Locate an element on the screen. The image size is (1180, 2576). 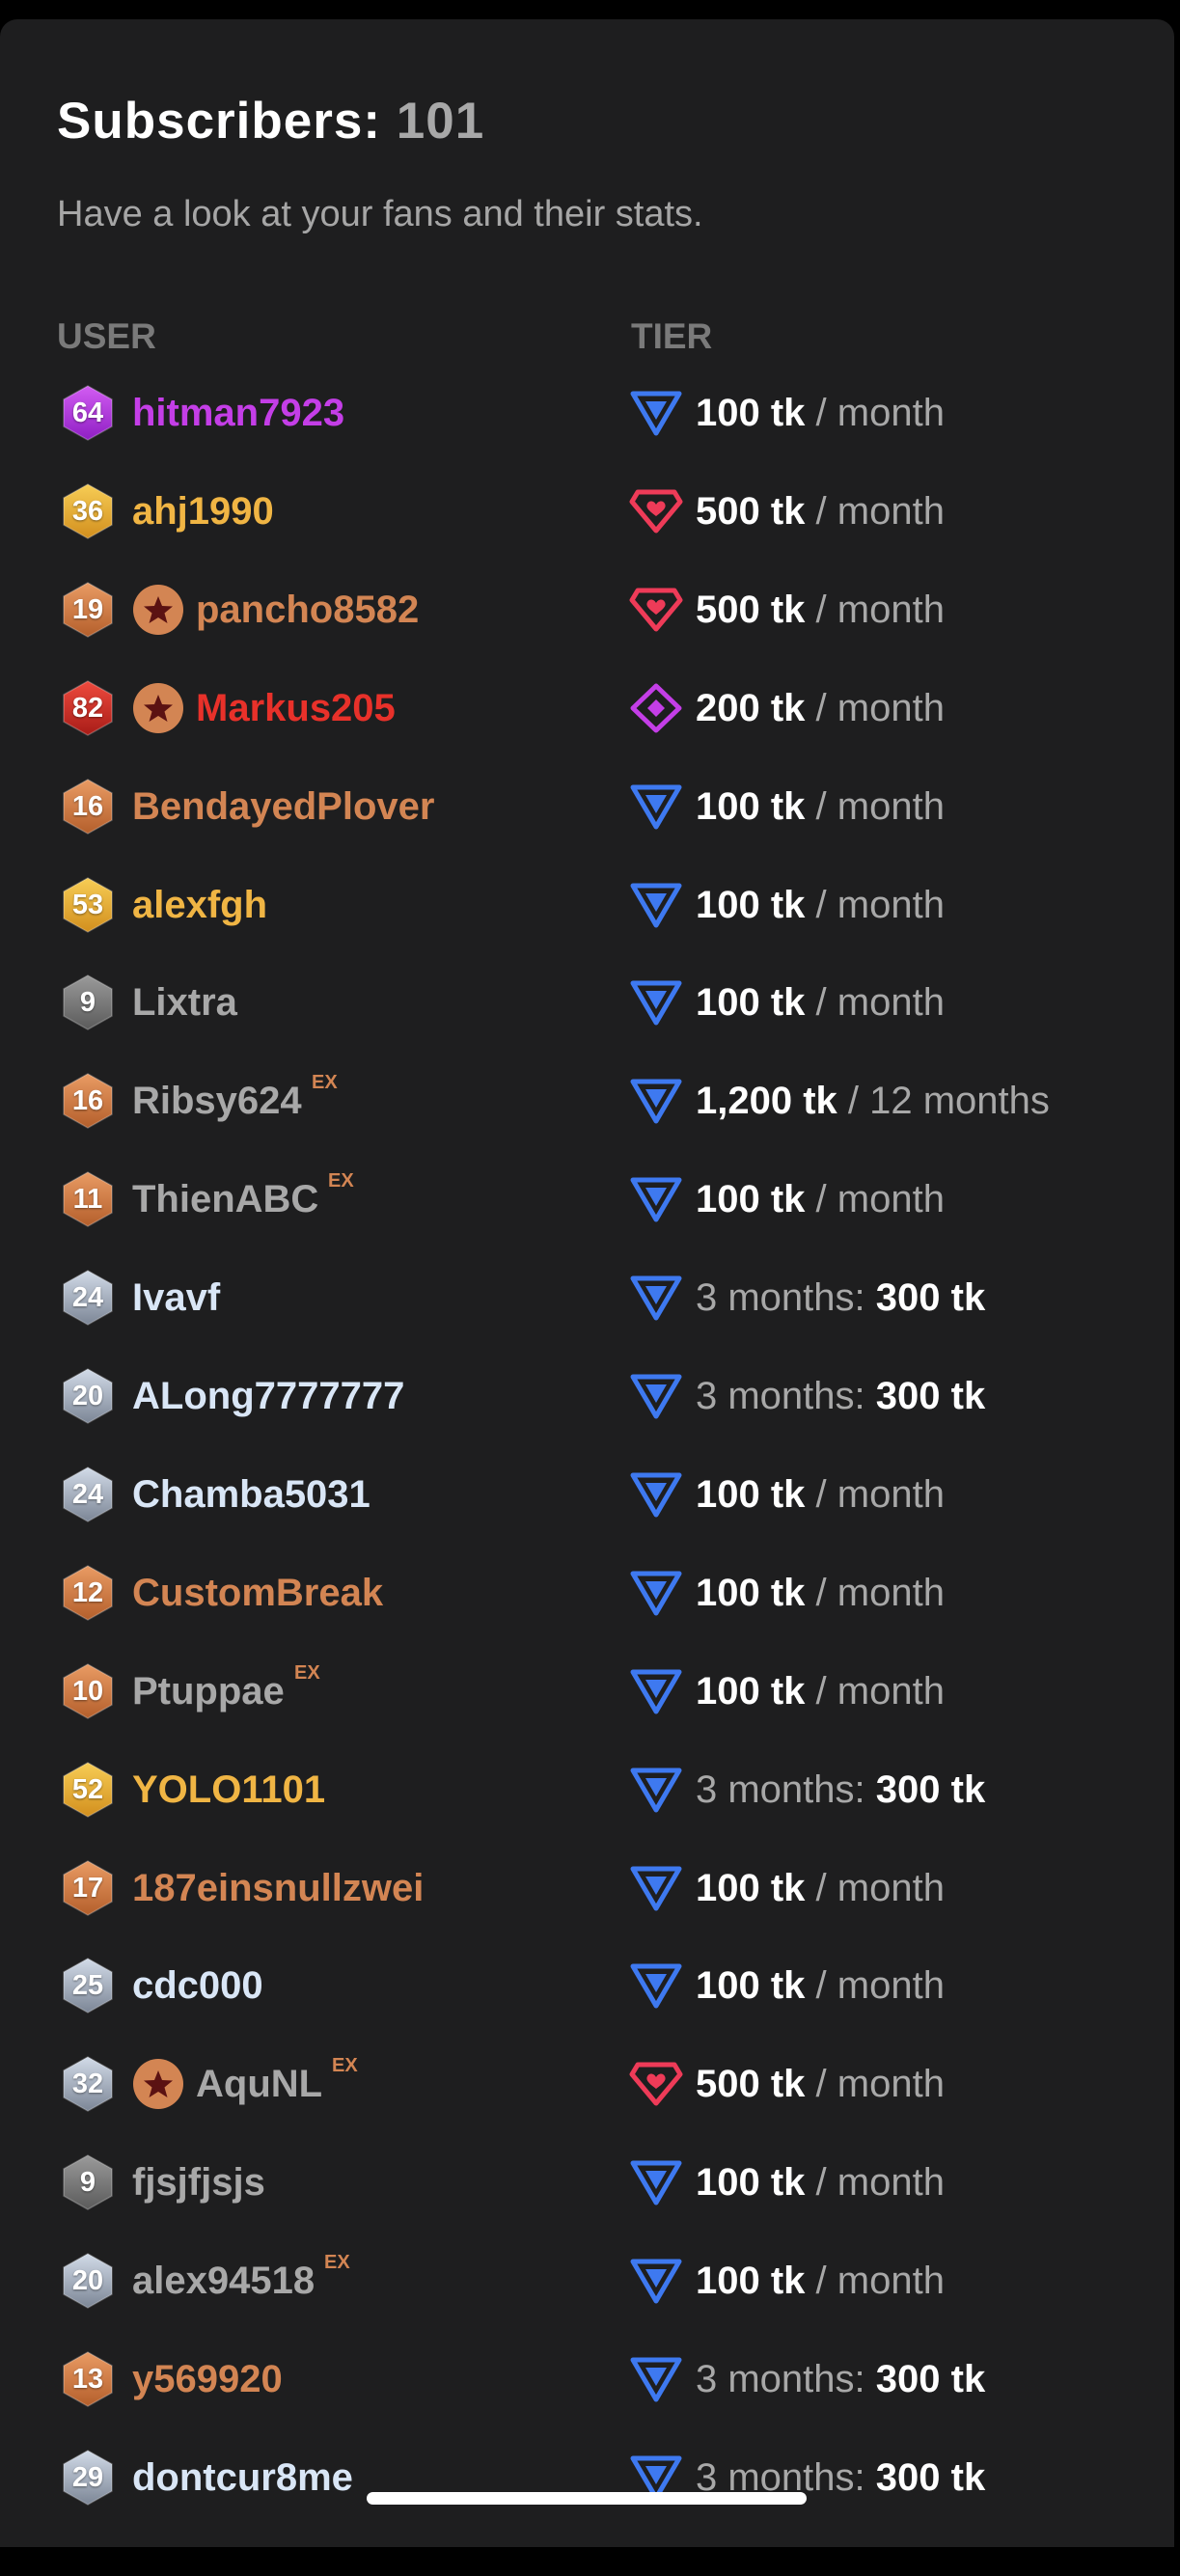
level-number: 9 is located at coordinates (87, 1002).